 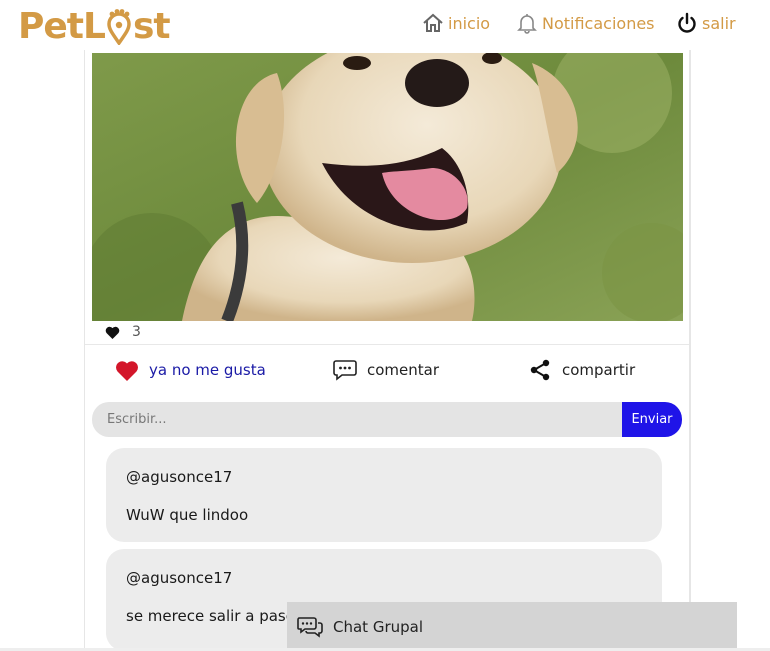 I want to click on heart-filled-icon, so click(x=127, y=370).